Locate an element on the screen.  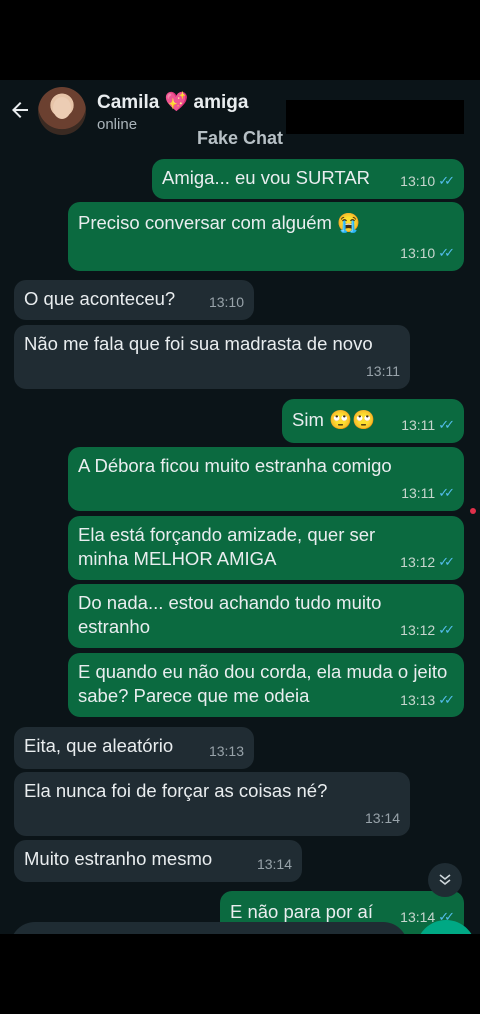
avatar is located at coordinates (62, 111).